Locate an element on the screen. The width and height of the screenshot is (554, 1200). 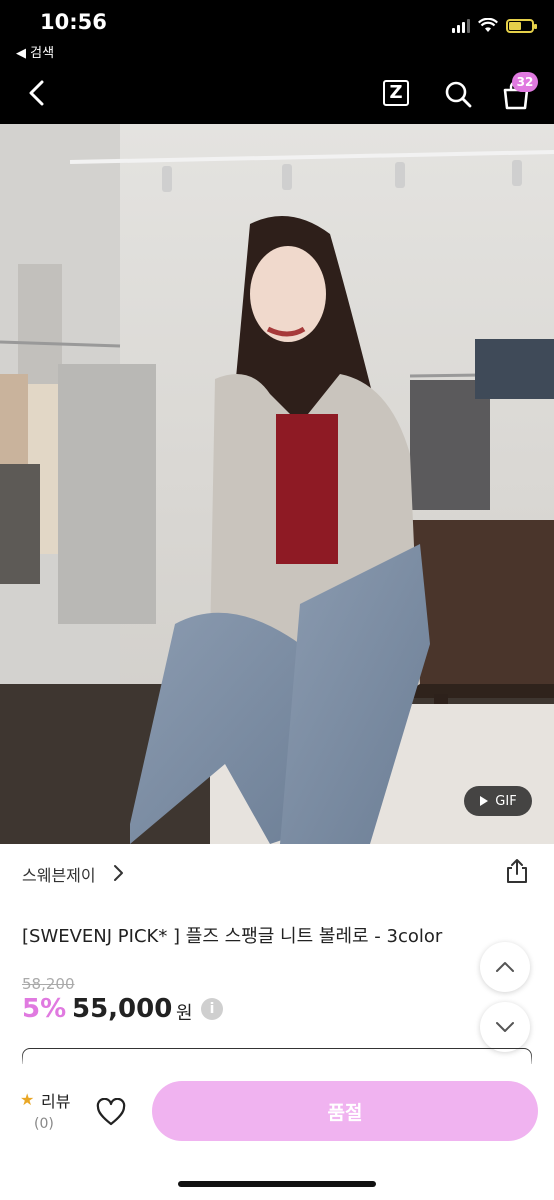
home-indicator is located at coordinates (277, 1184).